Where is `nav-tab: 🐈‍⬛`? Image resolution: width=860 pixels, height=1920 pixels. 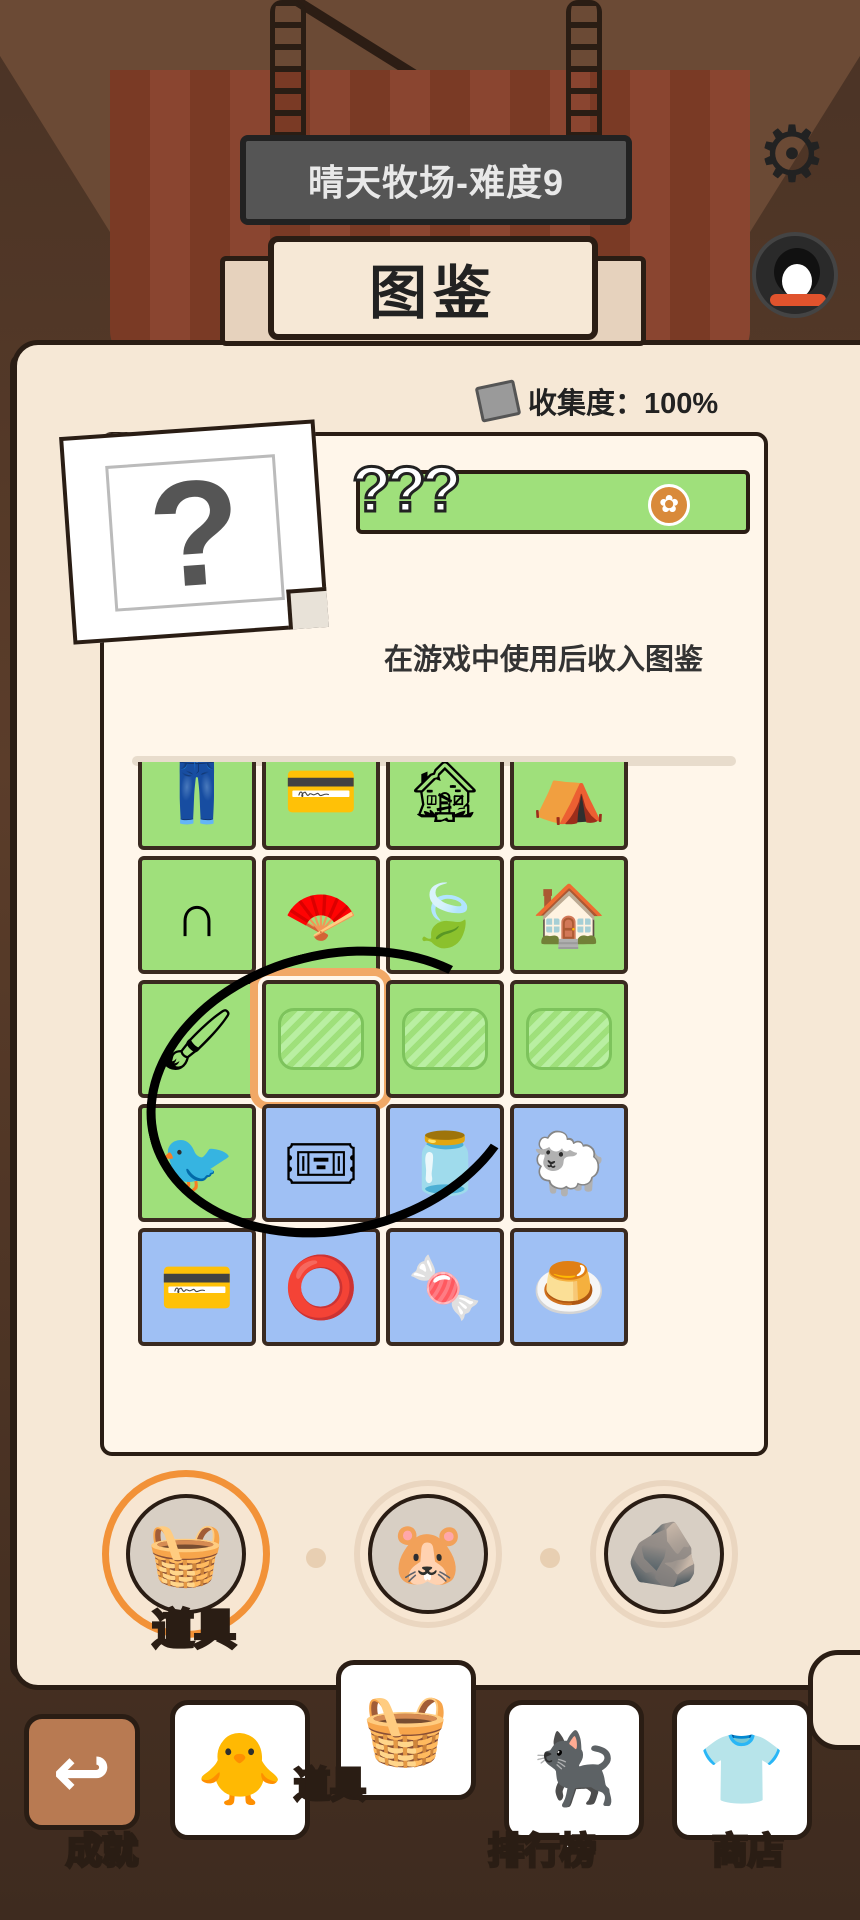
nav-tab: 🐈‍⬛ is located at coordinates (574, 1770).